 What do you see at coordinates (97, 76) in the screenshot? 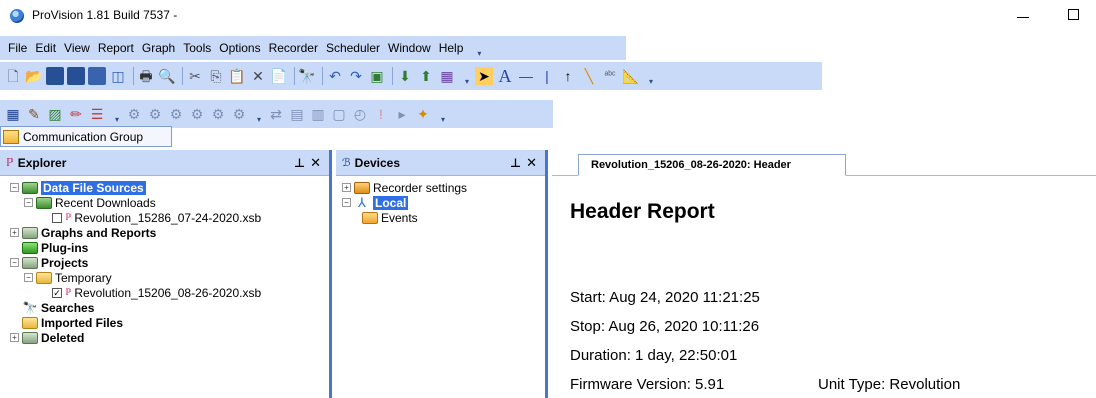
I see `save-all-icon` at bounding box center [97, 76].